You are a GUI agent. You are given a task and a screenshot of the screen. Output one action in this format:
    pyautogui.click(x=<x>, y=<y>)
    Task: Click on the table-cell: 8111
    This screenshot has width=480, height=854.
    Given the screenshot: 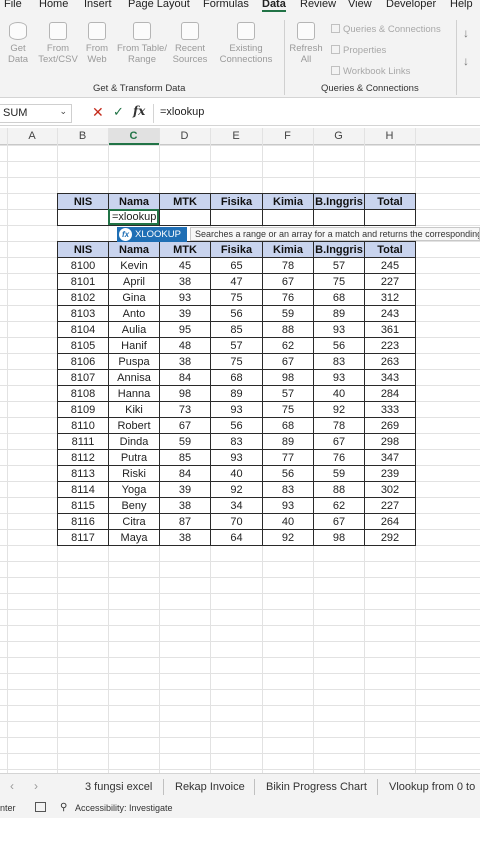 What is the action you would take?
    pyautogui.click(x=83, y=441)
    